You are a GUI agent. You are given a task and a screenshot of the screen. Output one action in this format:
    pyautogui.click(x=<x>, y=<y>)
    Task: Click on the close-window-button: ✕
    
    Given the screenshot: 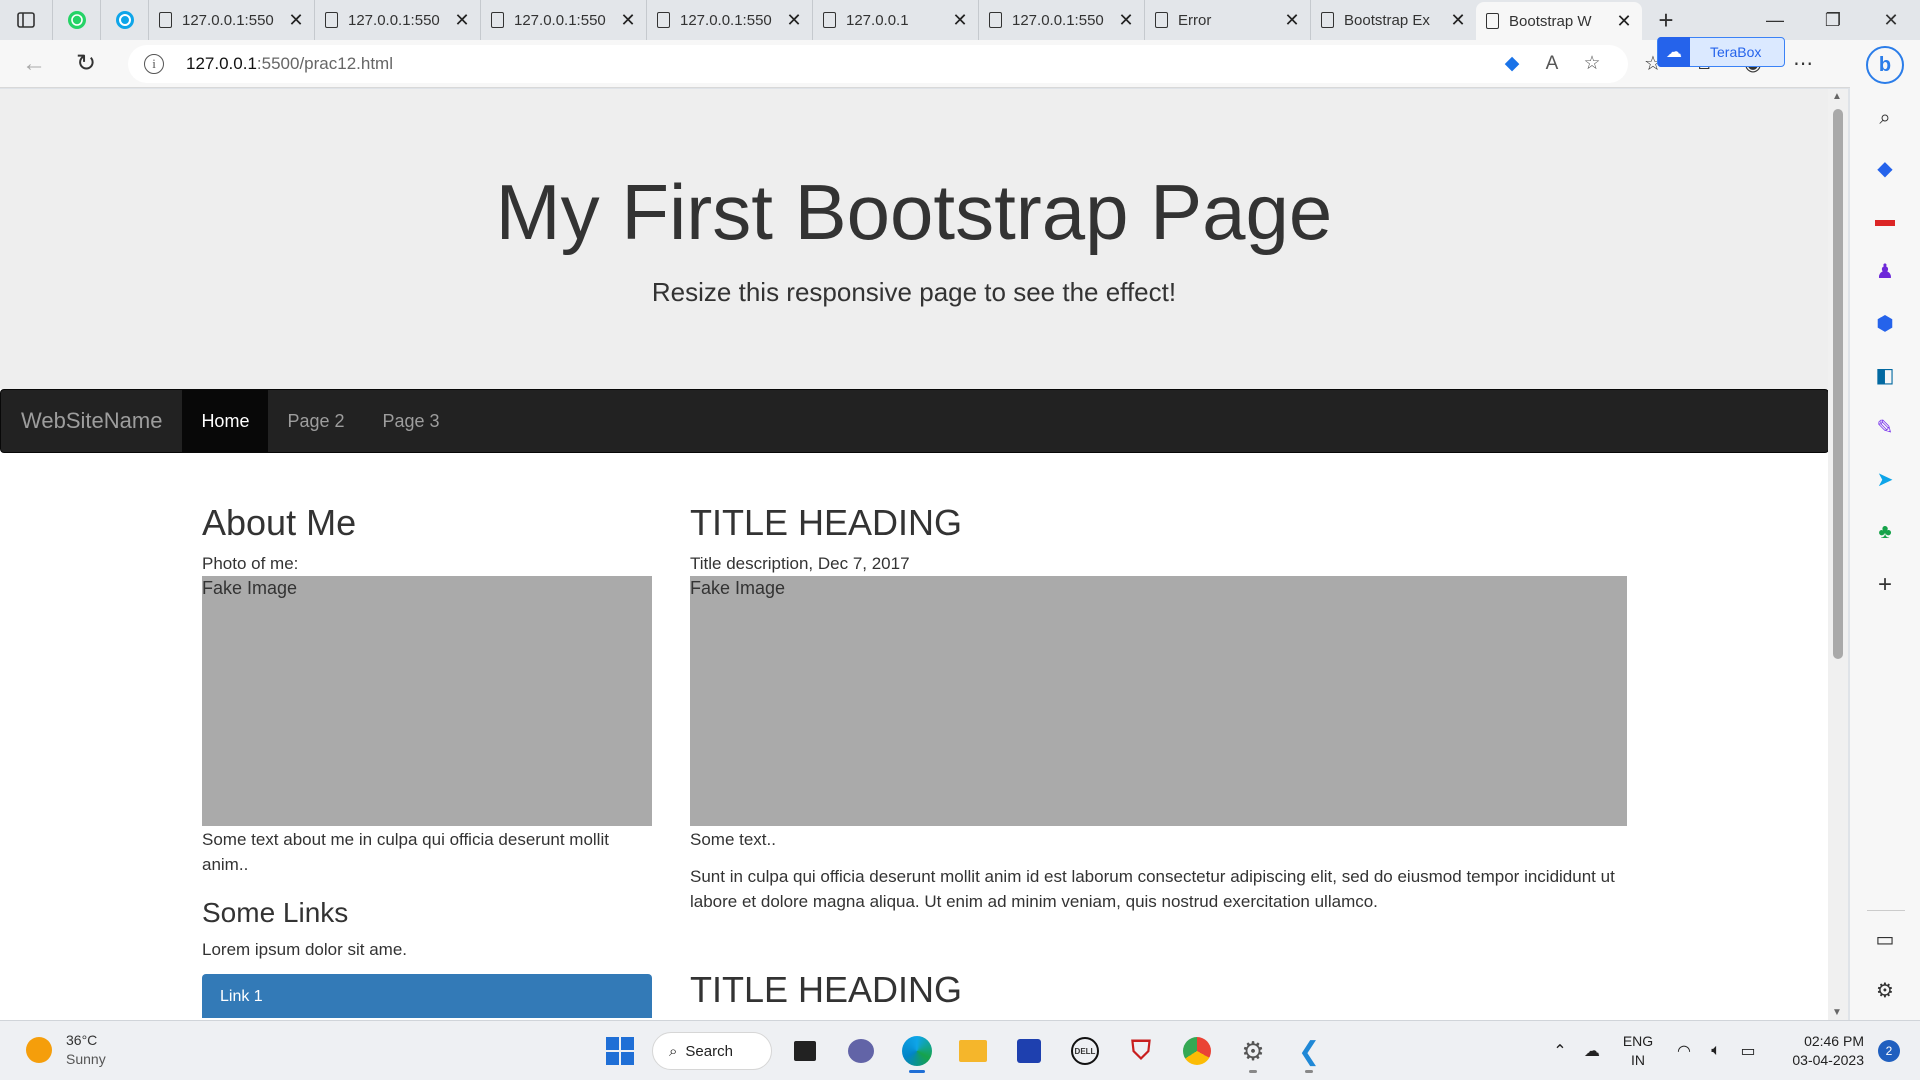 What is the action you would take?
    pyautogui.click(x=1891, y=20)
    